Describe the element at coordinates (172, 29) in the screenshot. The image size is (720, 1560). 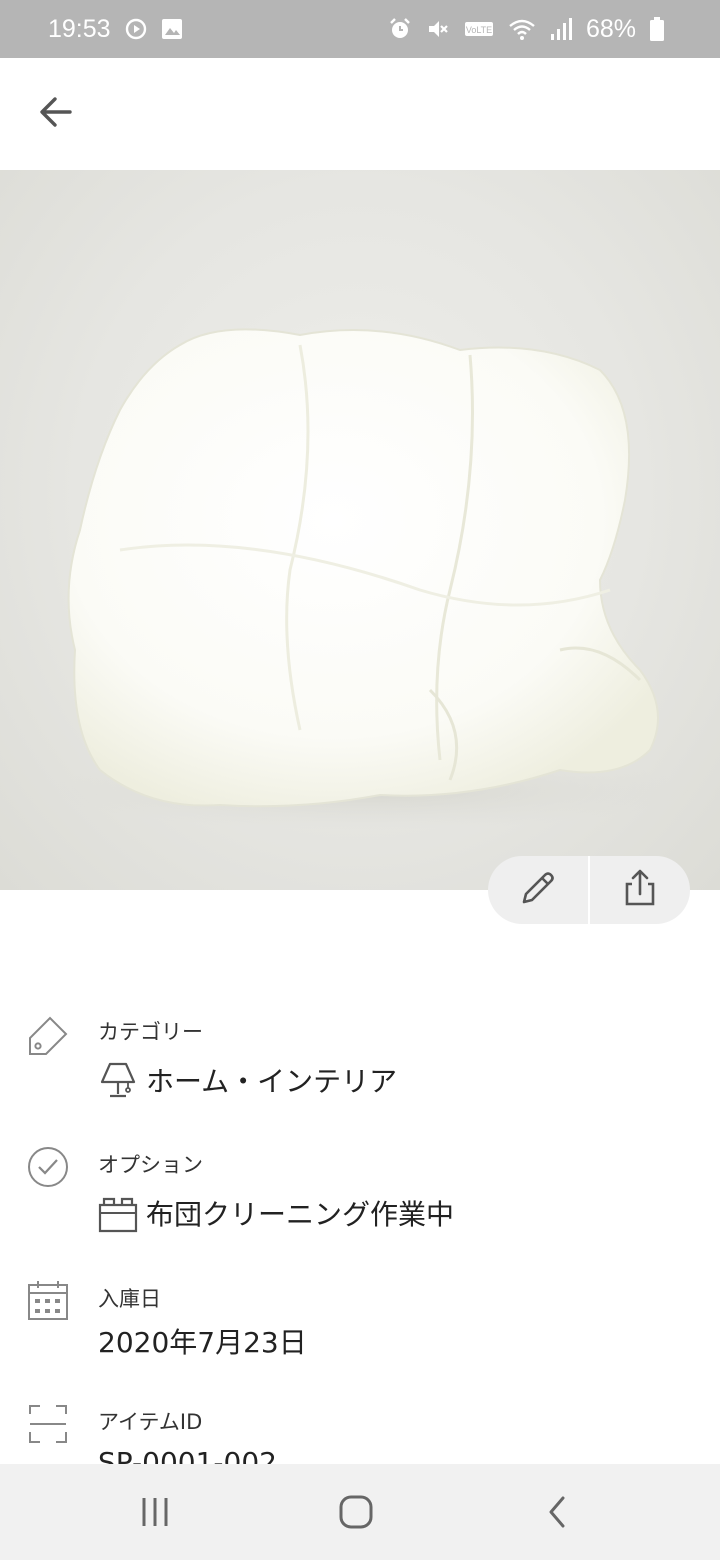
I see `gallery-icon` at that location.